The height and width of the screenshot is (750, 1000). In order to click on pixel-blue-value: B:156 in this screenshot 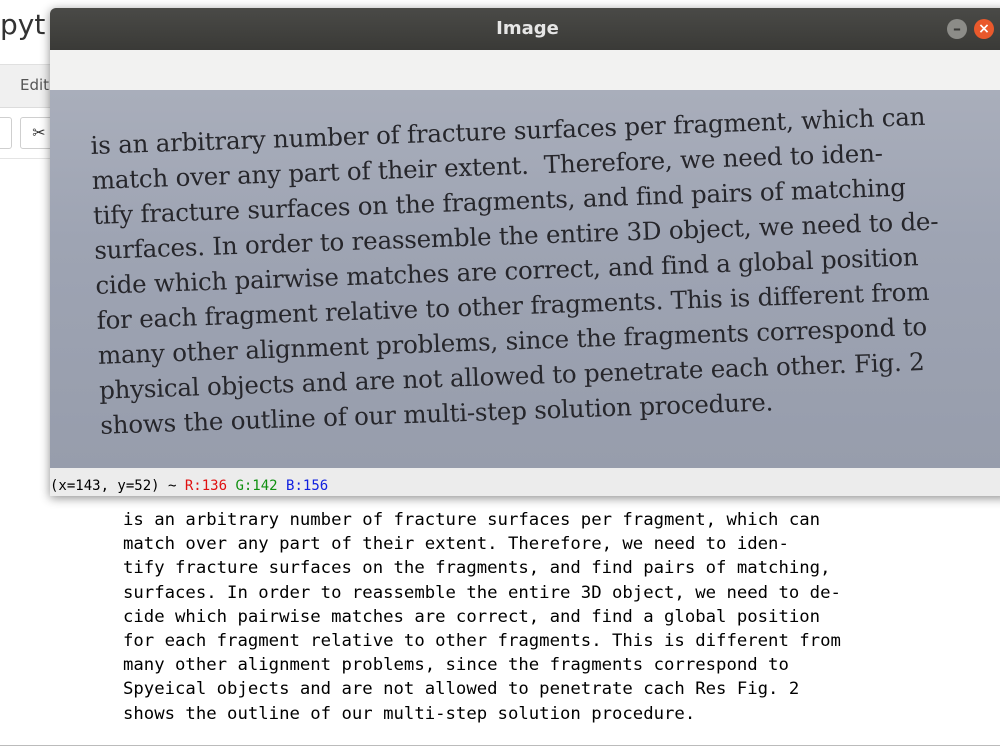, I will do `click(307, 486)`.